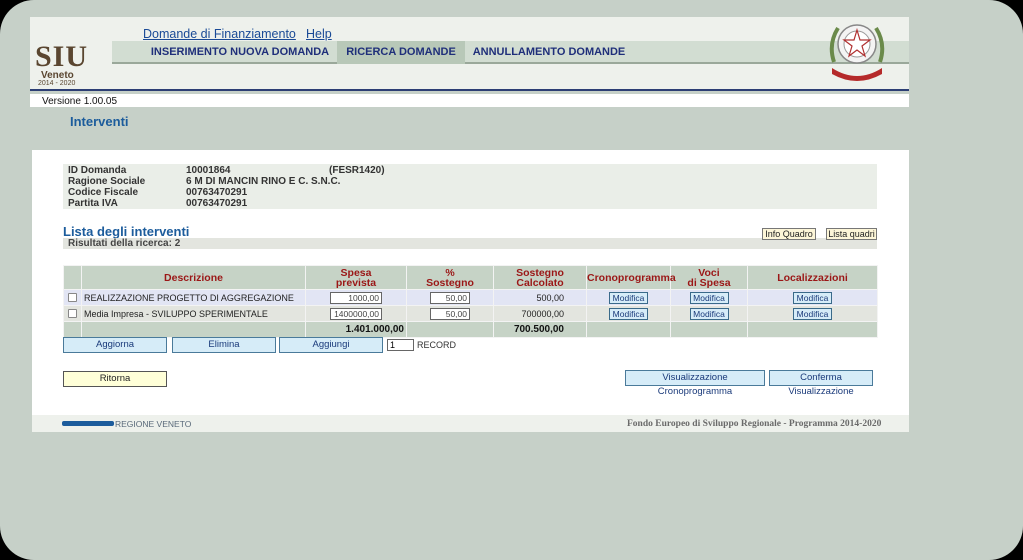 Image resolution: width=1023 pixels, height=560 pixels. I want to click on header-descrizione: Descrizione, so click(193, 277).